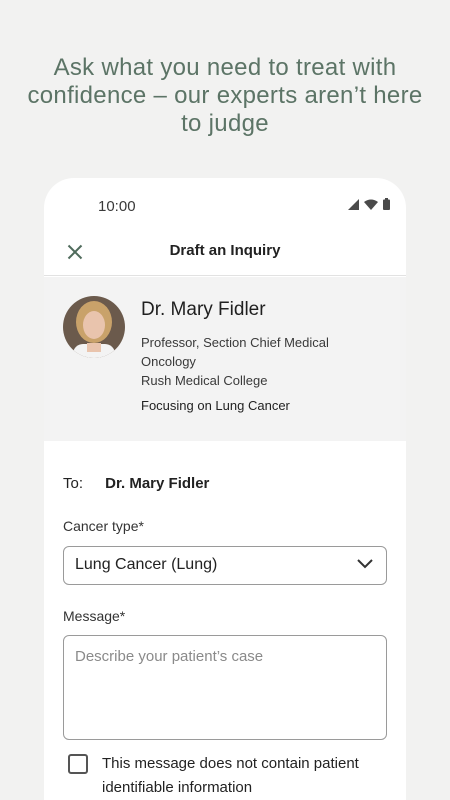 The image size is (450, 800). Describe the element at coordinates (204, 380) in the screenshot. I see `expert-institution: Rush Medical College` at that location.